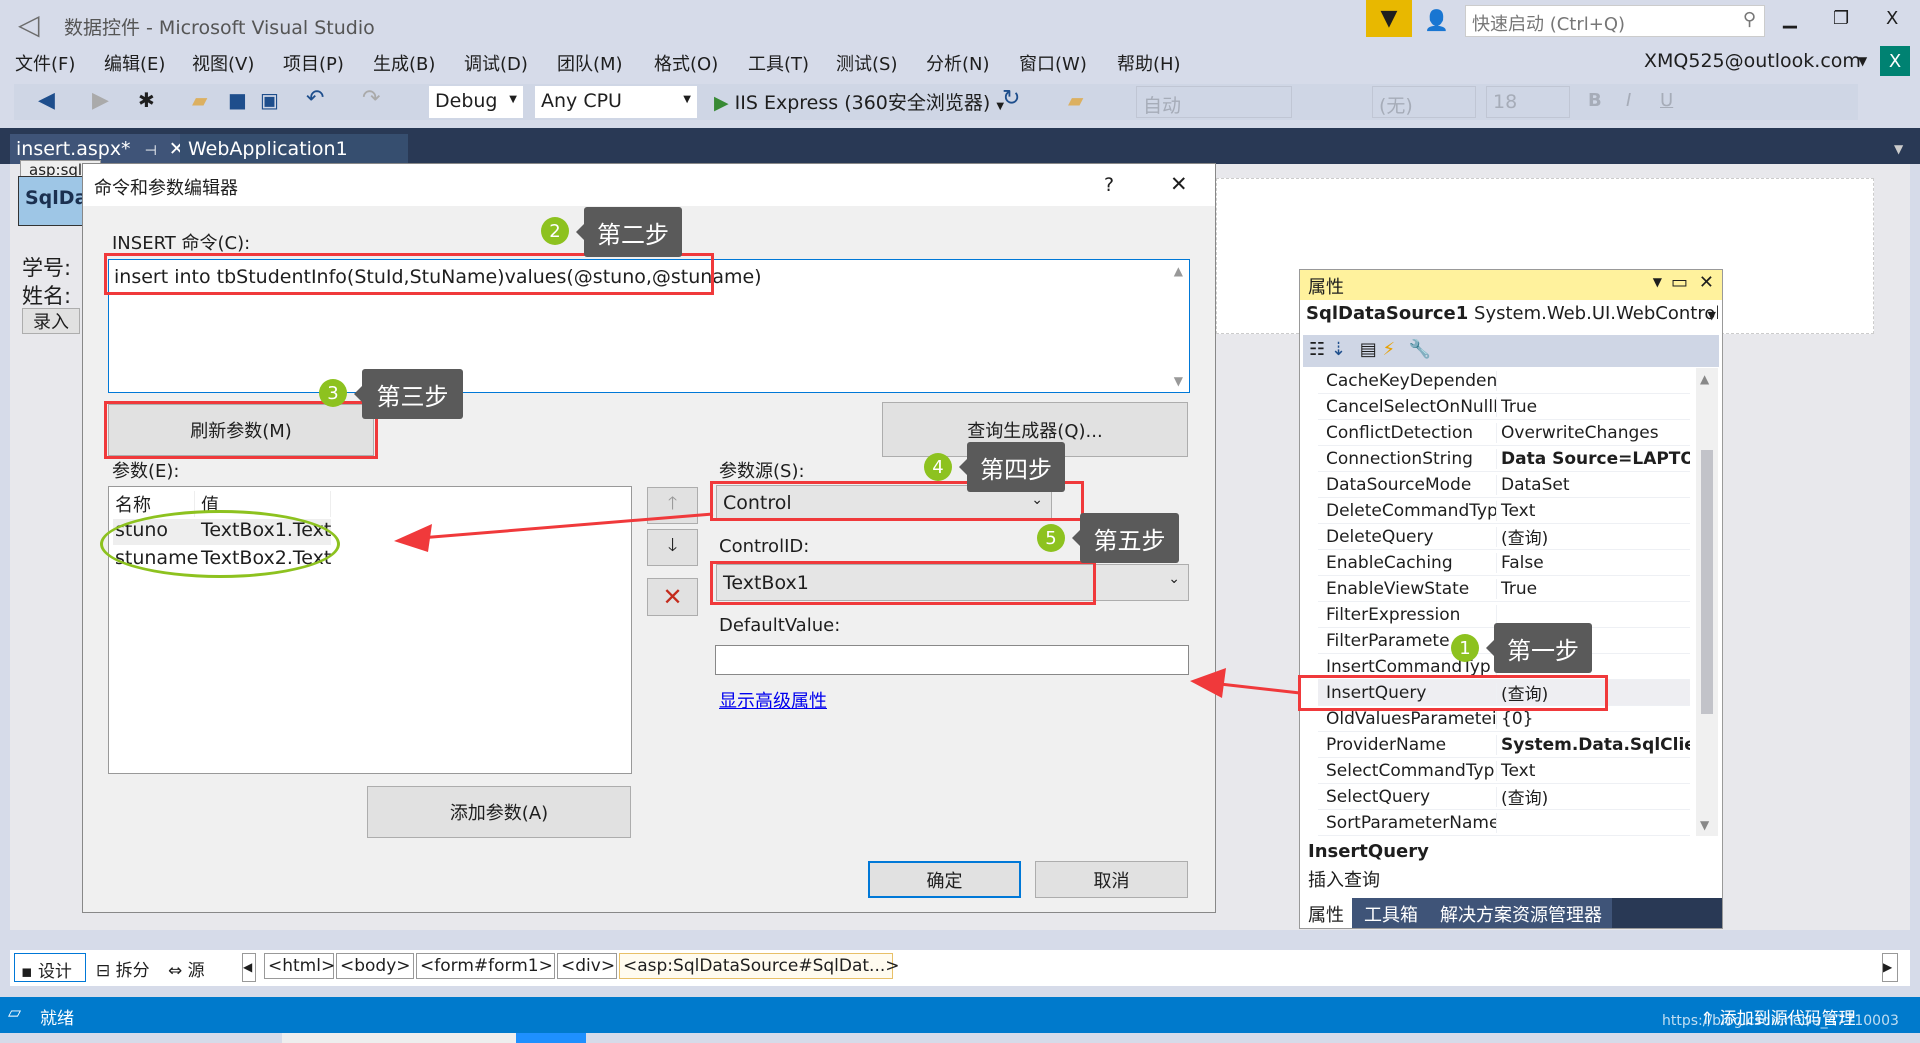 This screenshot has width=1920, height=1043. Describe the element at coordinates (1780, 1021) in the screenshot. I see `watermark: https://blog.csdn.net/u_47710003` at that location.